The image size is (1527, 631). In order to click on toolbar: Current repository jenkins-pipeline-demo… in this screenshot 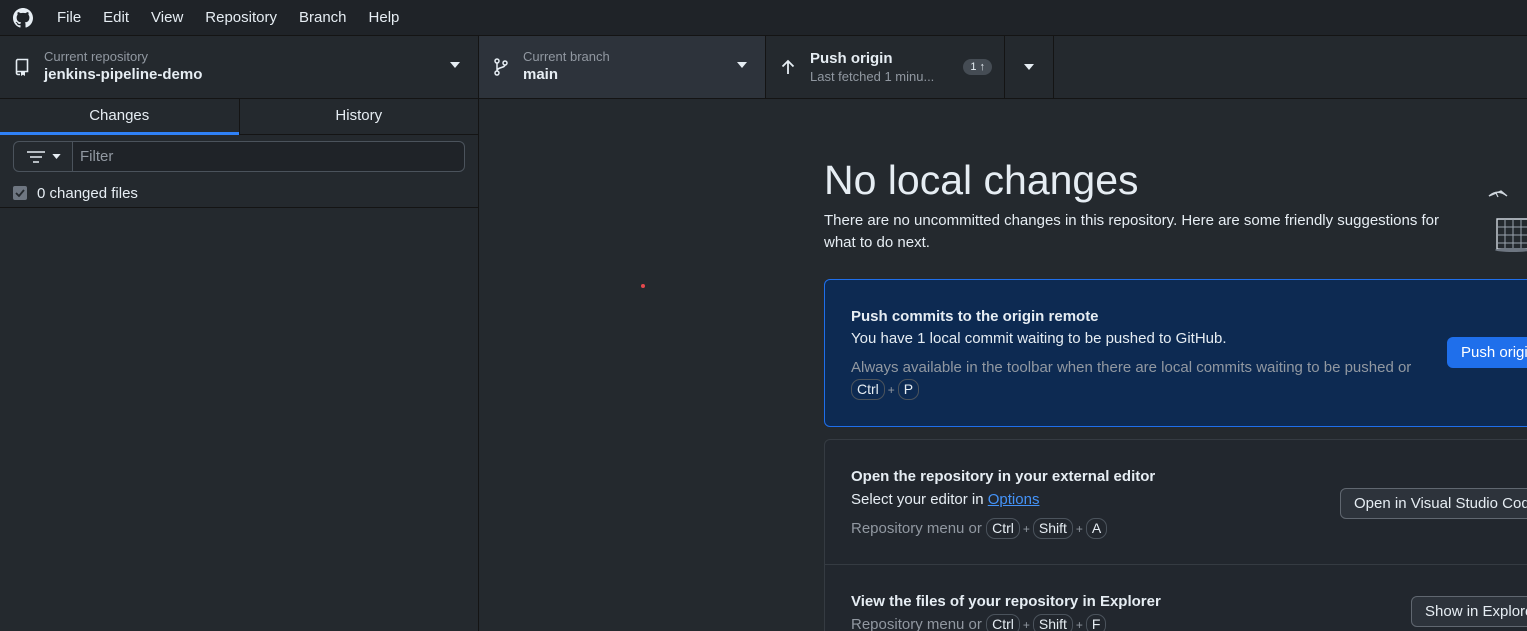, I will do `click(763, 67)`.